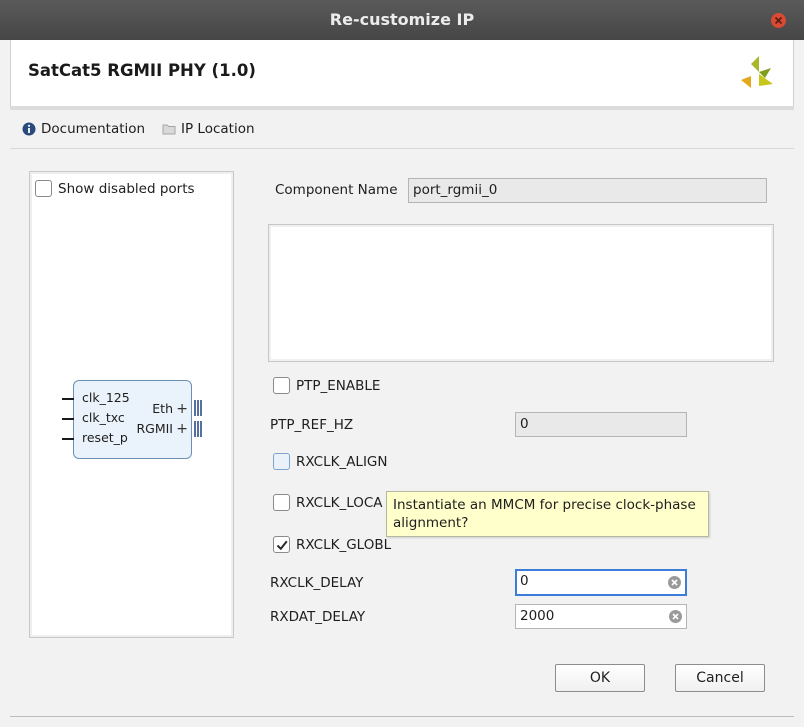 The image size is (804, 727). What do you see at coordinates (68, 439) in the screenshot?
I see `pin-reset-p` at bounding box center [68, 439].